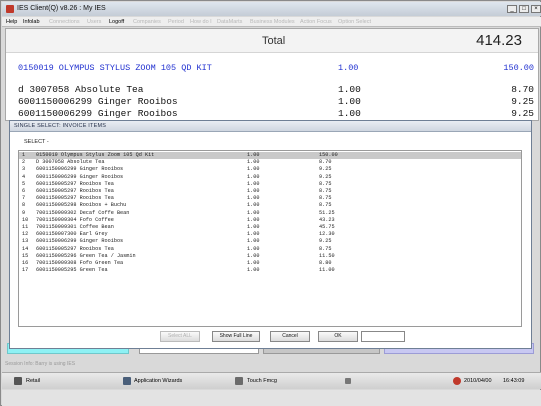 This screenshot has width=541, height=406. I want to click on menu-period: Period, so click(176, 22).